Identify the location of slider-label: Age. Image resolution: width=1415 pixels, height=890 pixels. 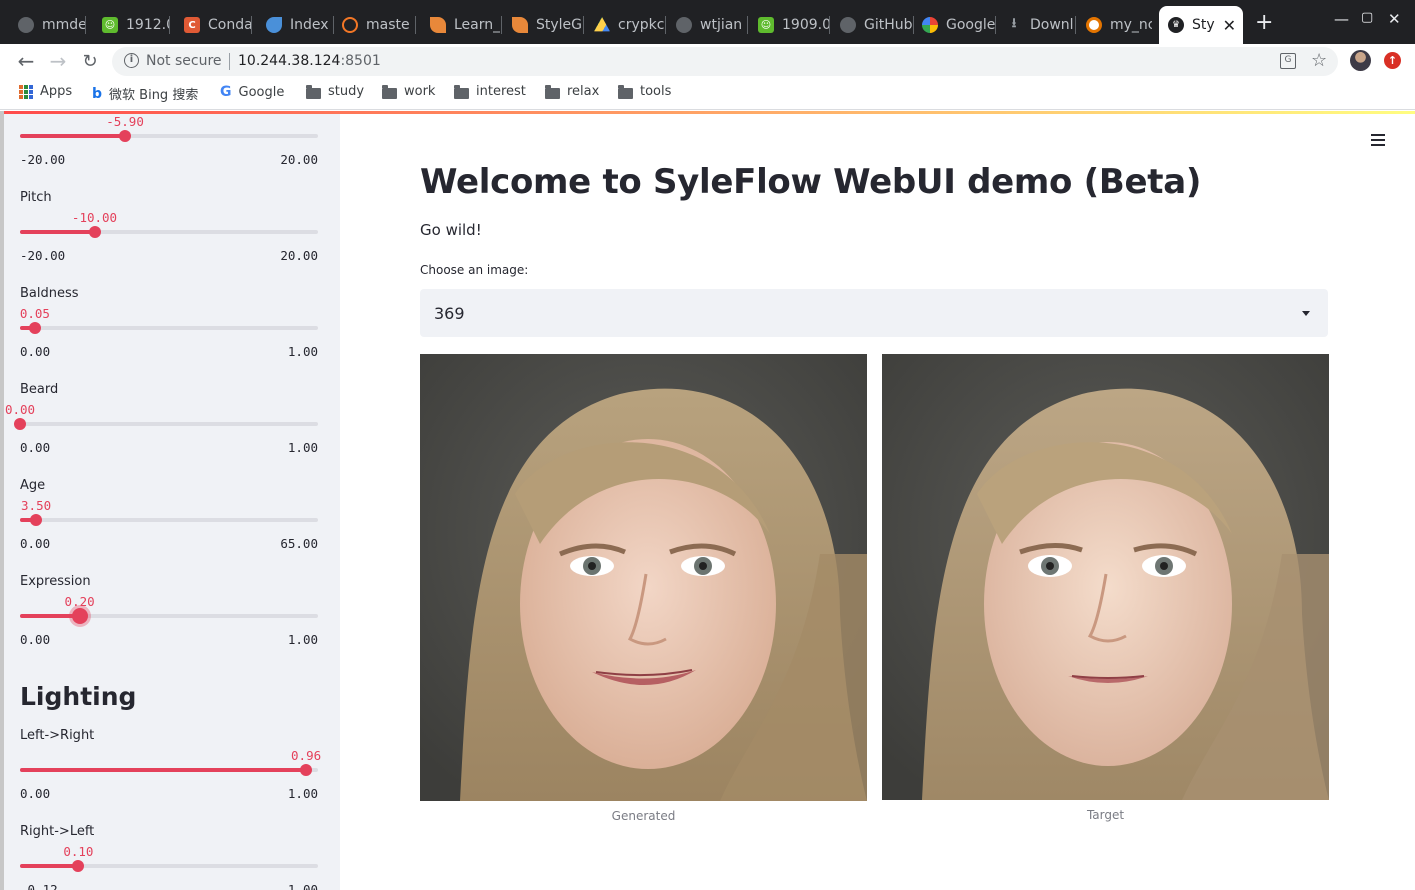
(33, 485).